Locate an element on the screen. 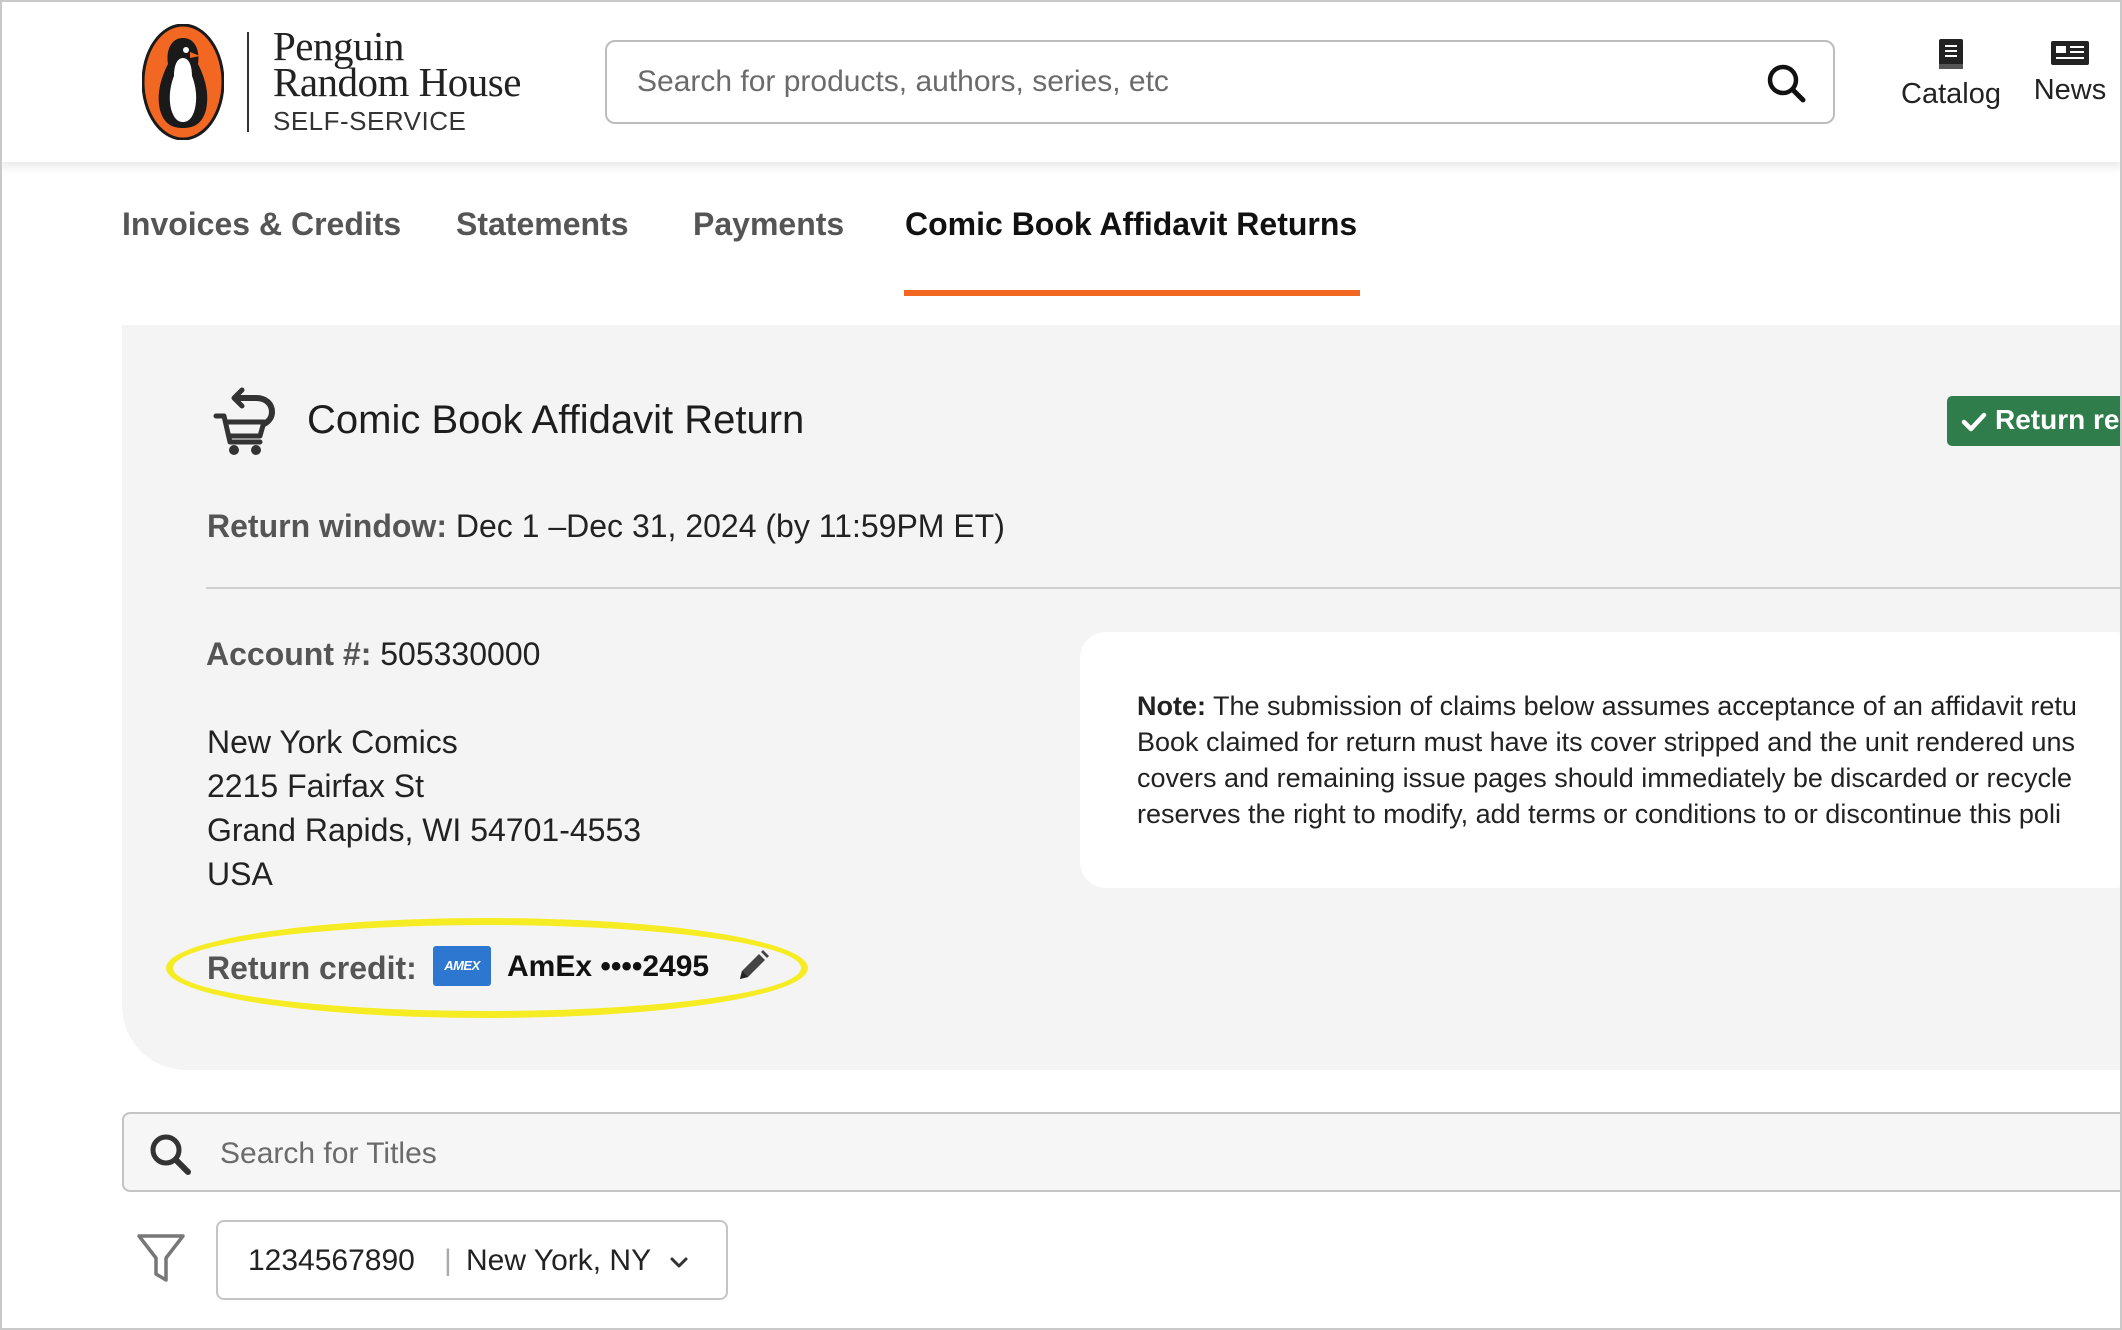 The width and height of the screenshot is (2122, 1330). penguin-logo is located at coordinates (183, 82).